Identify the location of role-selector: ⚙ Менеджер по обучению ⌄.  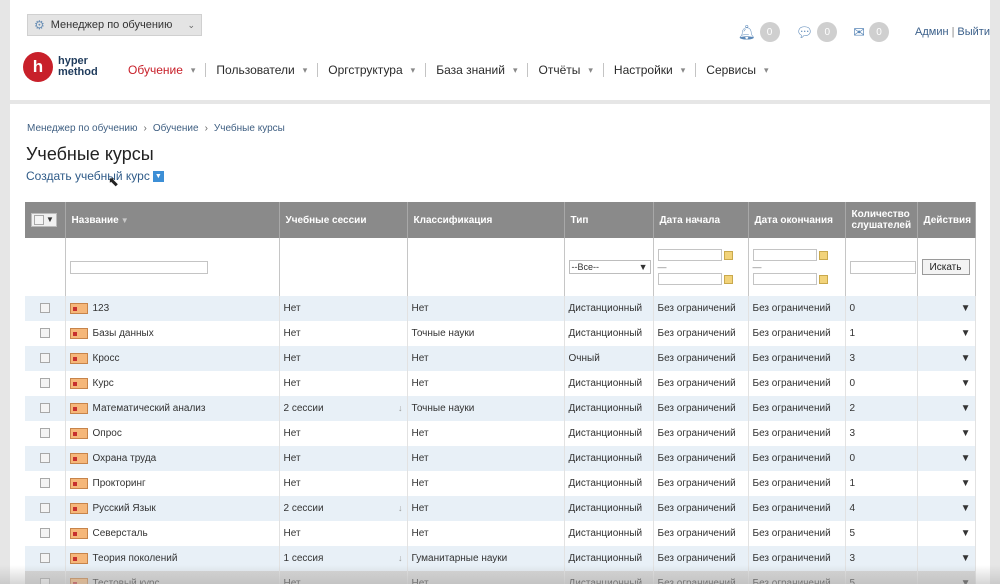
(114, 25).